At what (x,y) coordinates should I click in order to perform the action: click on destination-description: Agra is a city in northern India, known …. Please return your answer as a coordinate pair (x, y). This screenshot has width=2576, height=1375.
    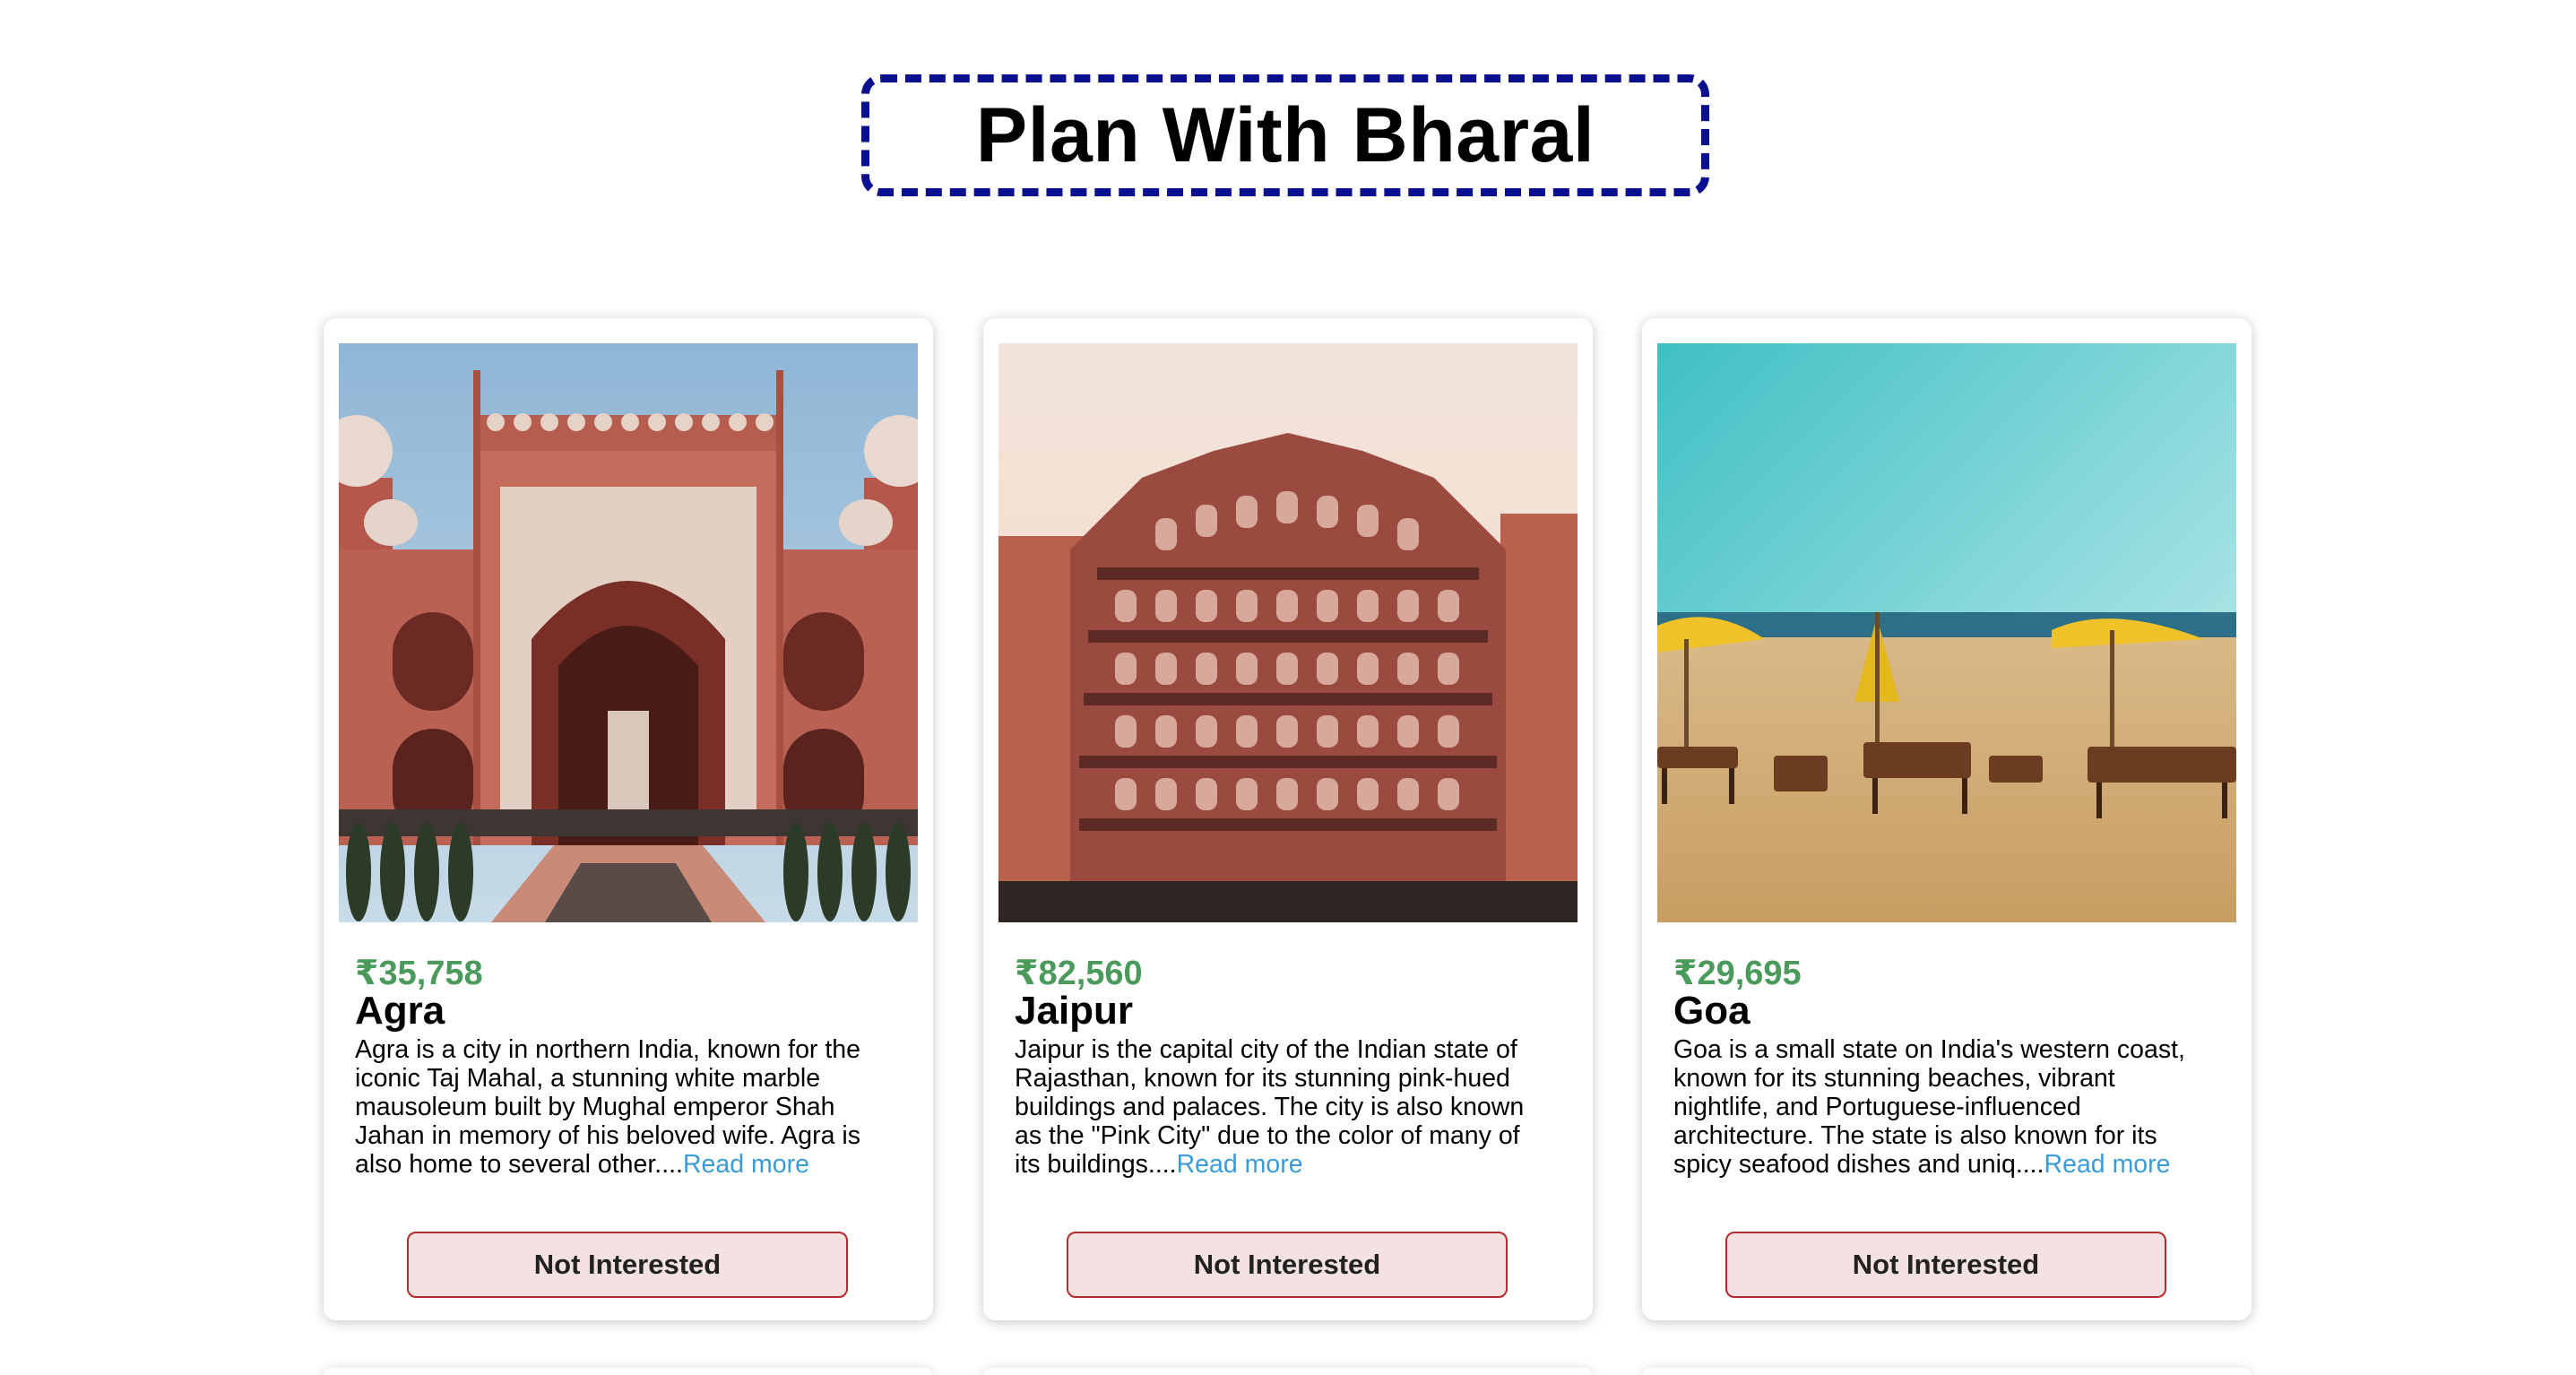
    Looking at the image, I should click on (624, 1107).